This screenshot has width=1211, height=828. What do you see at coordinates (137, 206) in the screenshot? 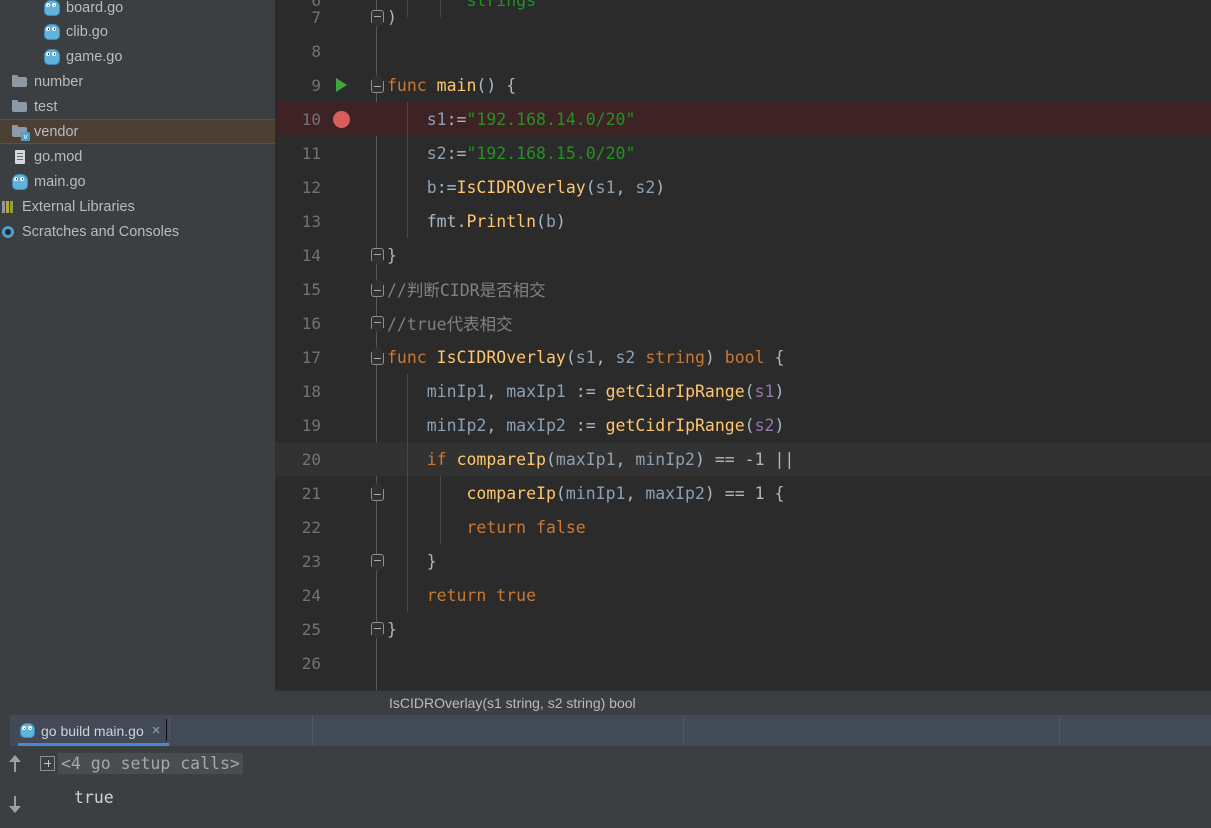
I see `tree-item-external-libraries: External Libraries` at bounding box center [137, 206].